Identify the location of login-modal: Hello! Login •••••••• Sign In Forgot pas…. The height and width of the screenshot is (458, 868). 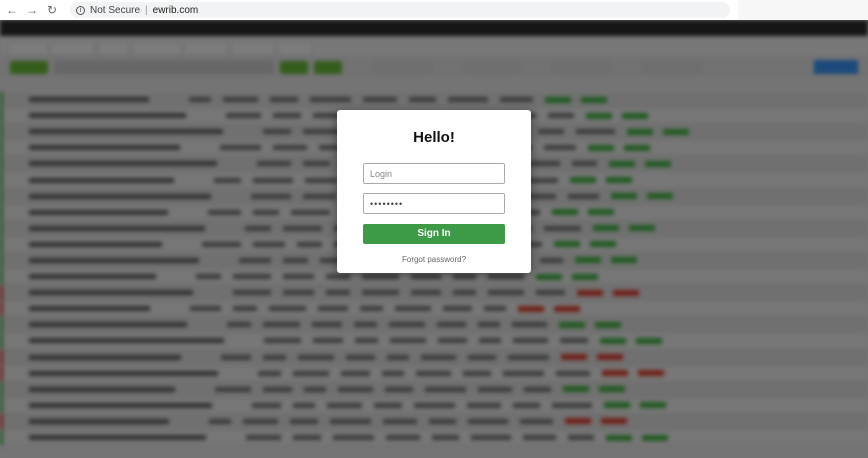
(434, 191).